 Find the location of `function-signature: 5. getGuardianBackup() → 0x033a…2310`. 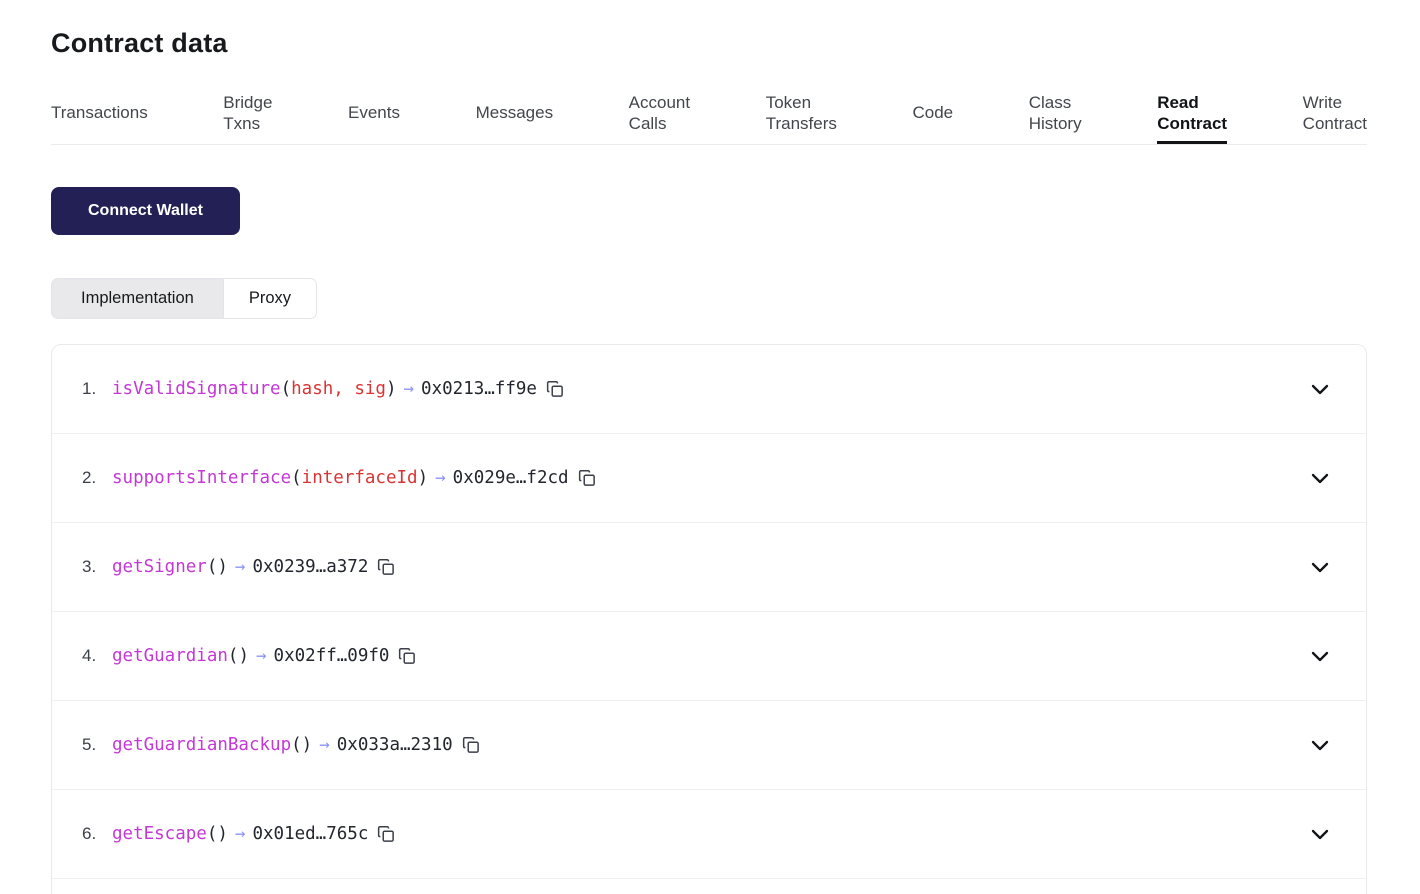

function-signature: 5. getGuardianBackup() → 0x033a…2310 is located at coordinates (281, 745).